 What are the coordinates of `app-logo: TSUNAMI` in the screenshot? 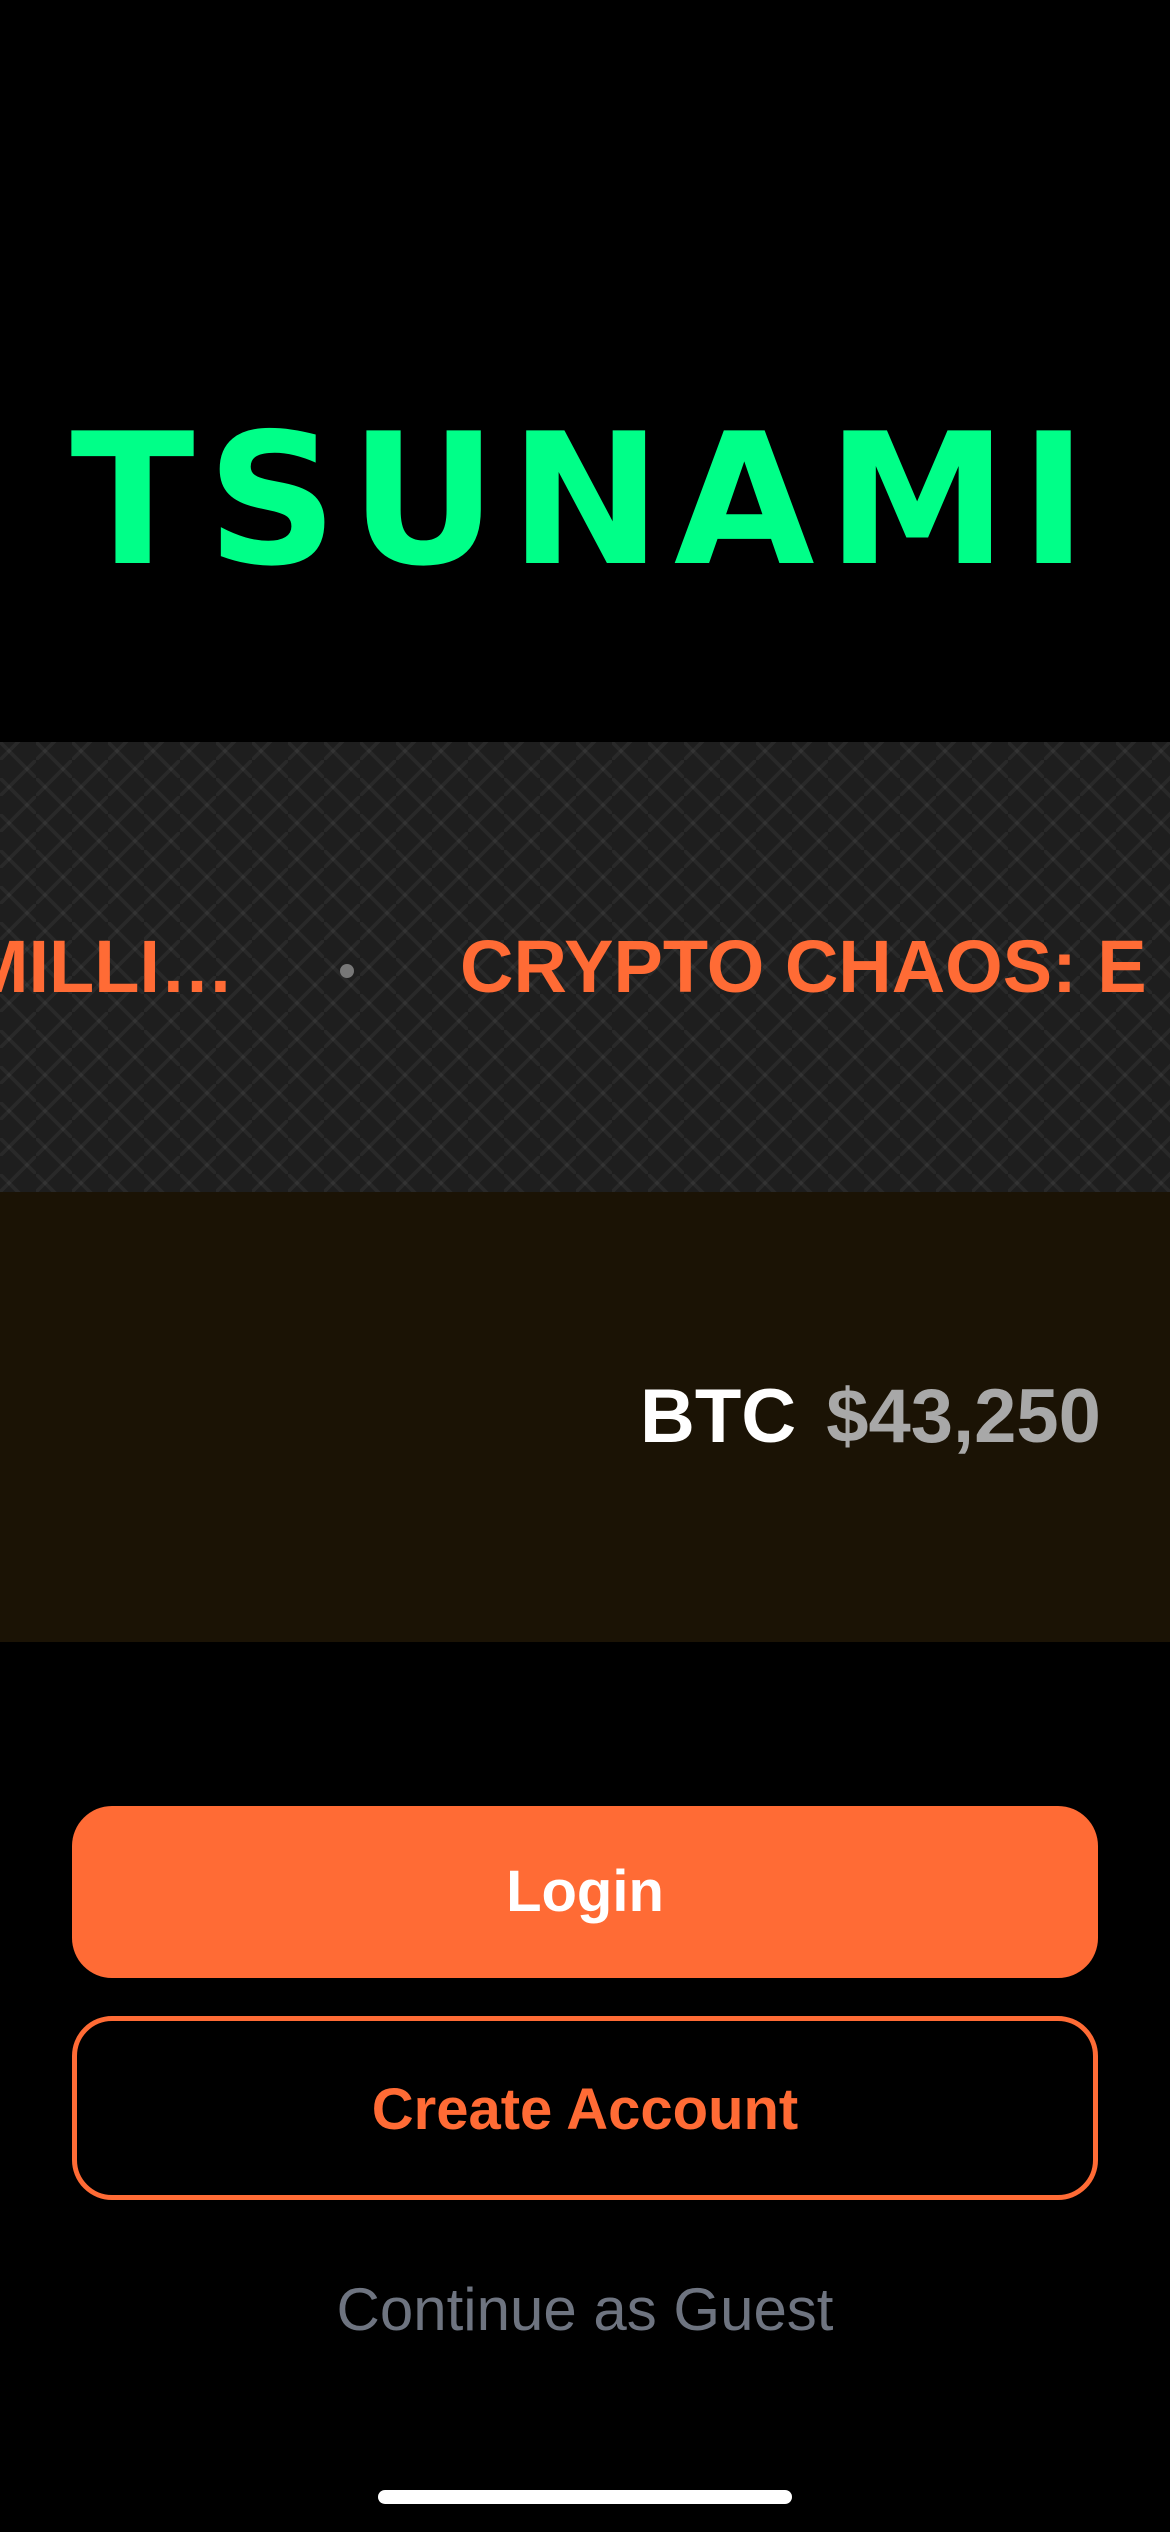 It's located at (585, 500).